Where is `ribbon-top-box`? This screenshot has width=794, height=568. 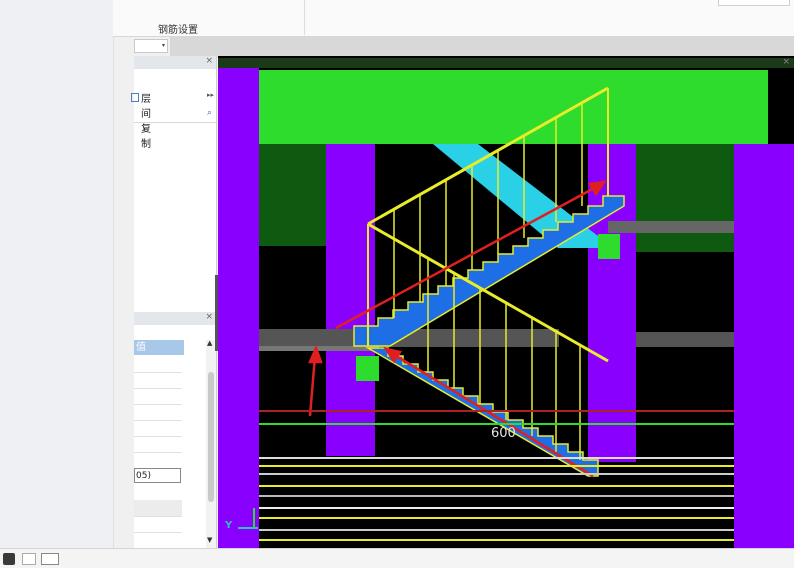 ribbon-top-box is located at coordinates (754, 3).